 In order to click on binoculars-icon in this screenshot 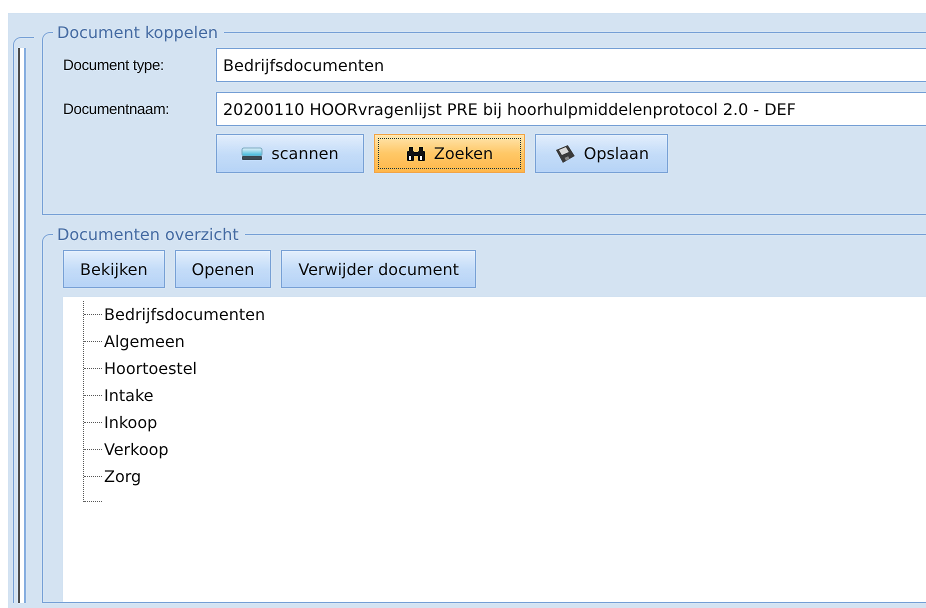, I will do `click(416, 154)`.